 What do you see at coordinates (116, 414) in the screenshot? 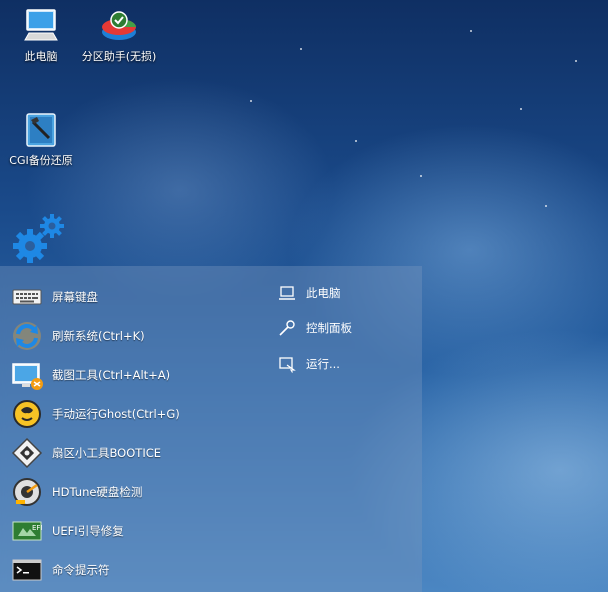
I see `menu-item-label: 手动运行Ghost(Ctrl+G)` at bounding box center [116, 414].